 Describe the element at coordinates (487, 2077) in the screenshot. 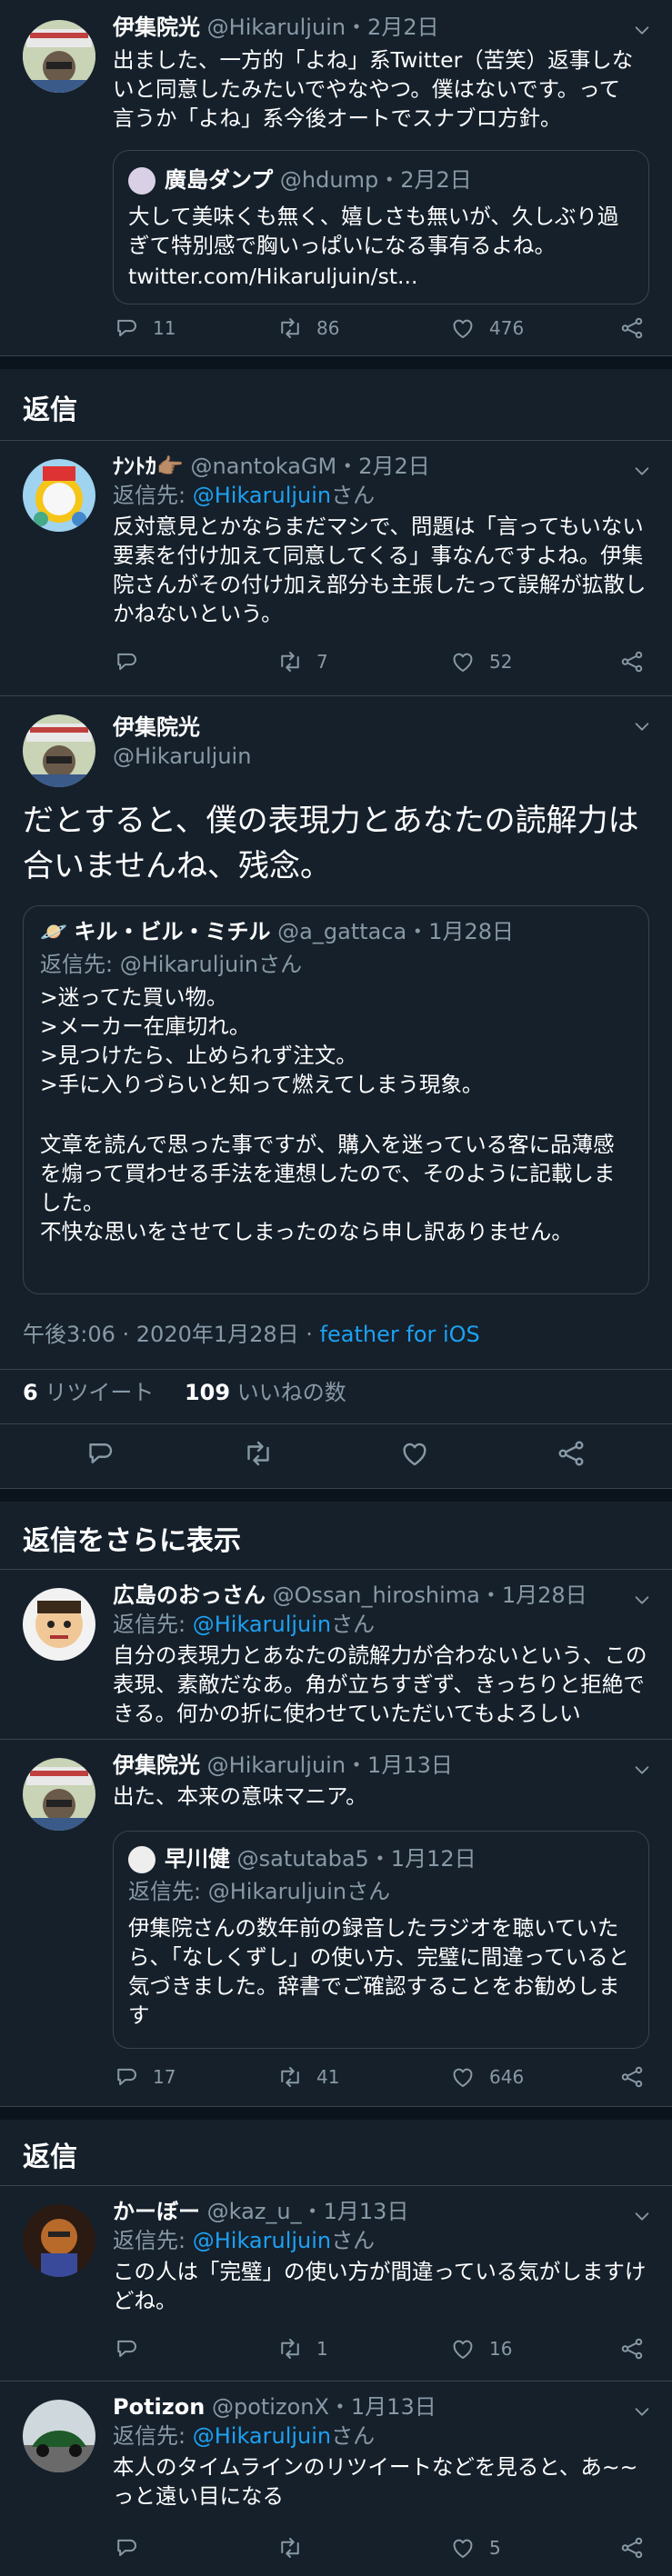

I see `like-button: 646` at that location.